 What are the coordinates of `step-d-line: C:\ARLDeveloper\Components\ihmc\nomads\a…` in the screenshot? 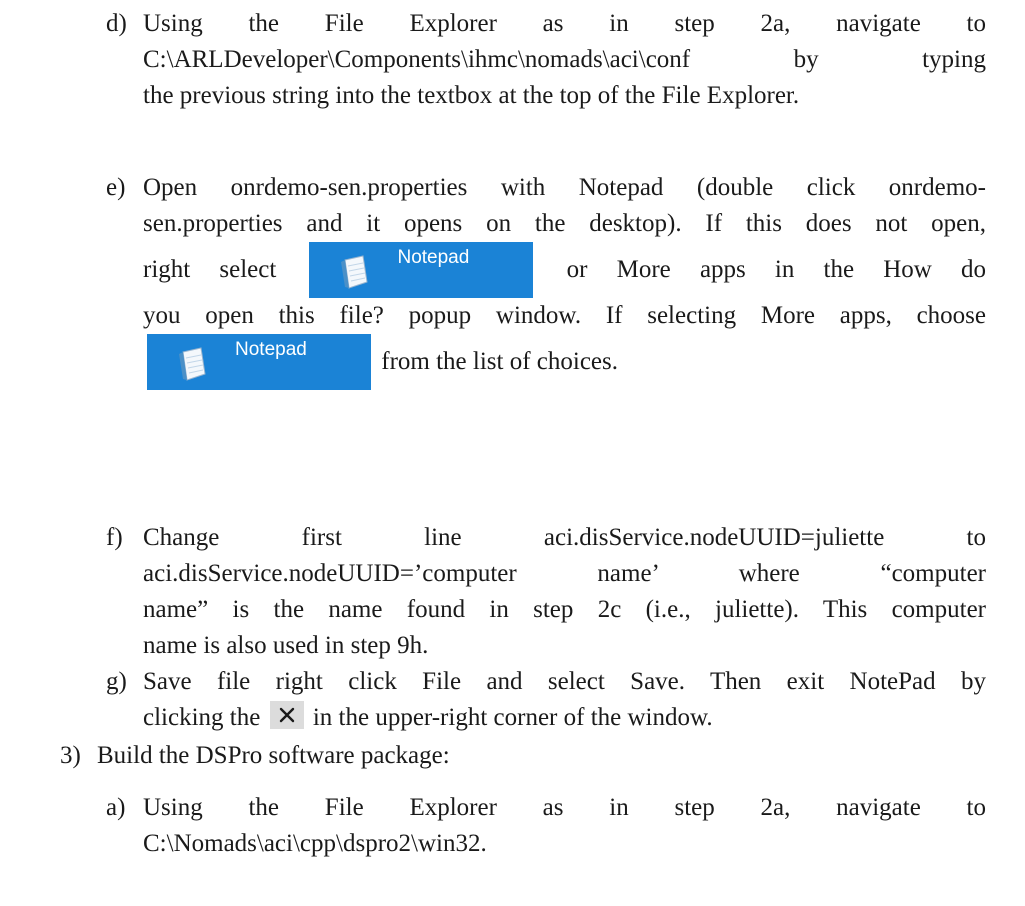 It's located at (564, 59).